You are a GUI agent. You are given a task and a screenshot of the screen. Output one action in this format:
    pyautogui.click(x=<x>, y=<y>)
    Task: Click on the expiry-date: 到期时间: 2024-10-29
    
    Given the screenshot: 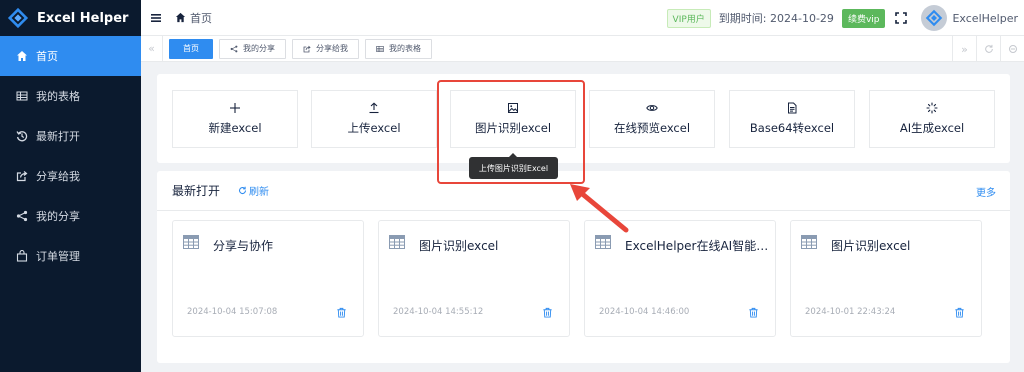 What is the action you would take?
    pyautogui.click(x=776, y=18)
    